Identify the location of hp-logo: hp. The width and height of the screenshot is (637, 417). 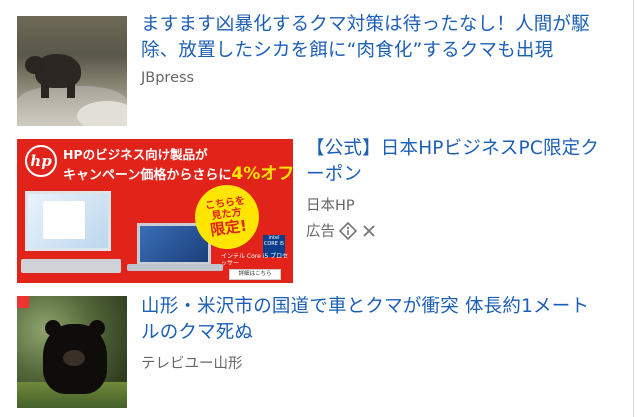
(41, 161).